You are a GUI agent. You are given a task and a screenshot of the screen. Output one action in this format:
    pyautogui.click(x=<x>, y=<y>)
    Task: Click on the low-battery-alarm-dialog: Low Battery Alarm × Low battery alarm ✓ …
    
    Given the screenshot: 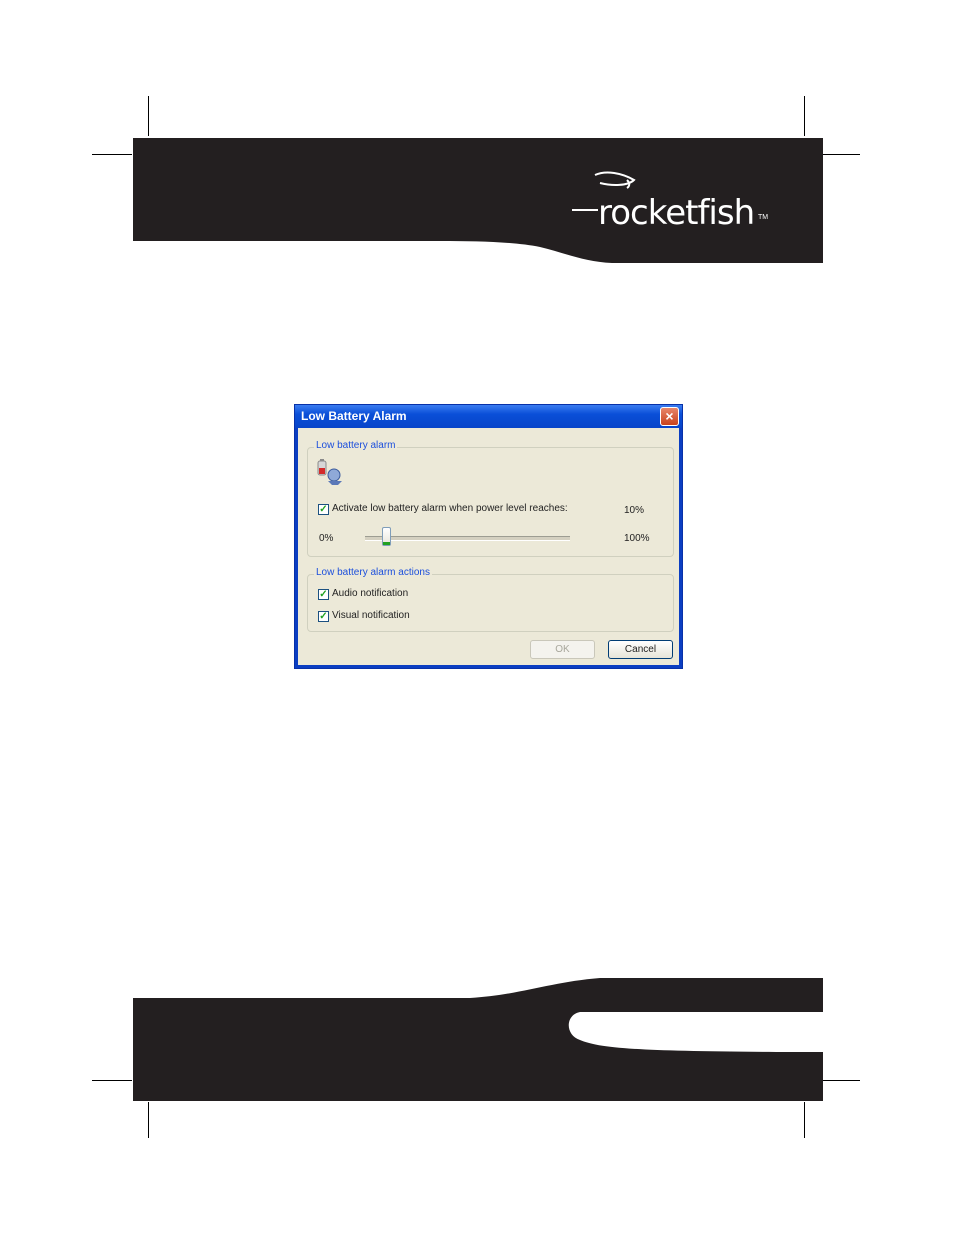 What is the action you would take?
    pyautogui.click(x=488, y=536)
    